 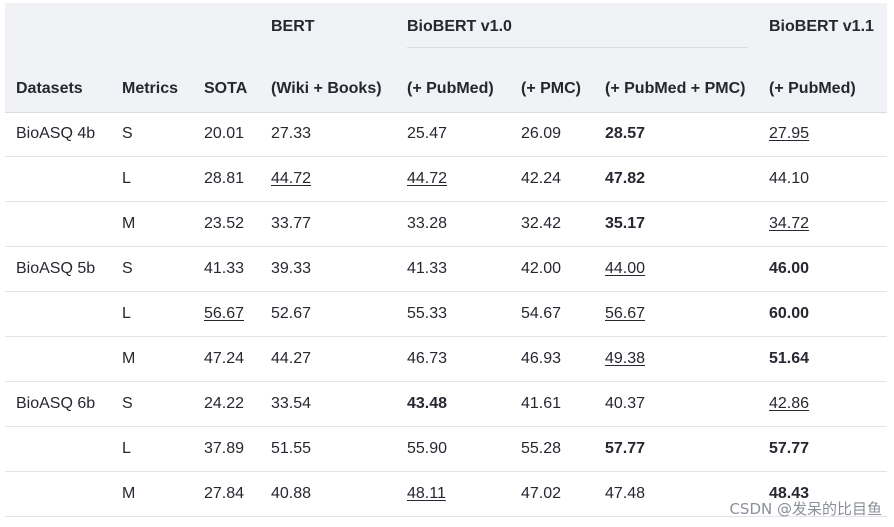 I want to click on table-cell: 26.09, so click(x=541, y=133).